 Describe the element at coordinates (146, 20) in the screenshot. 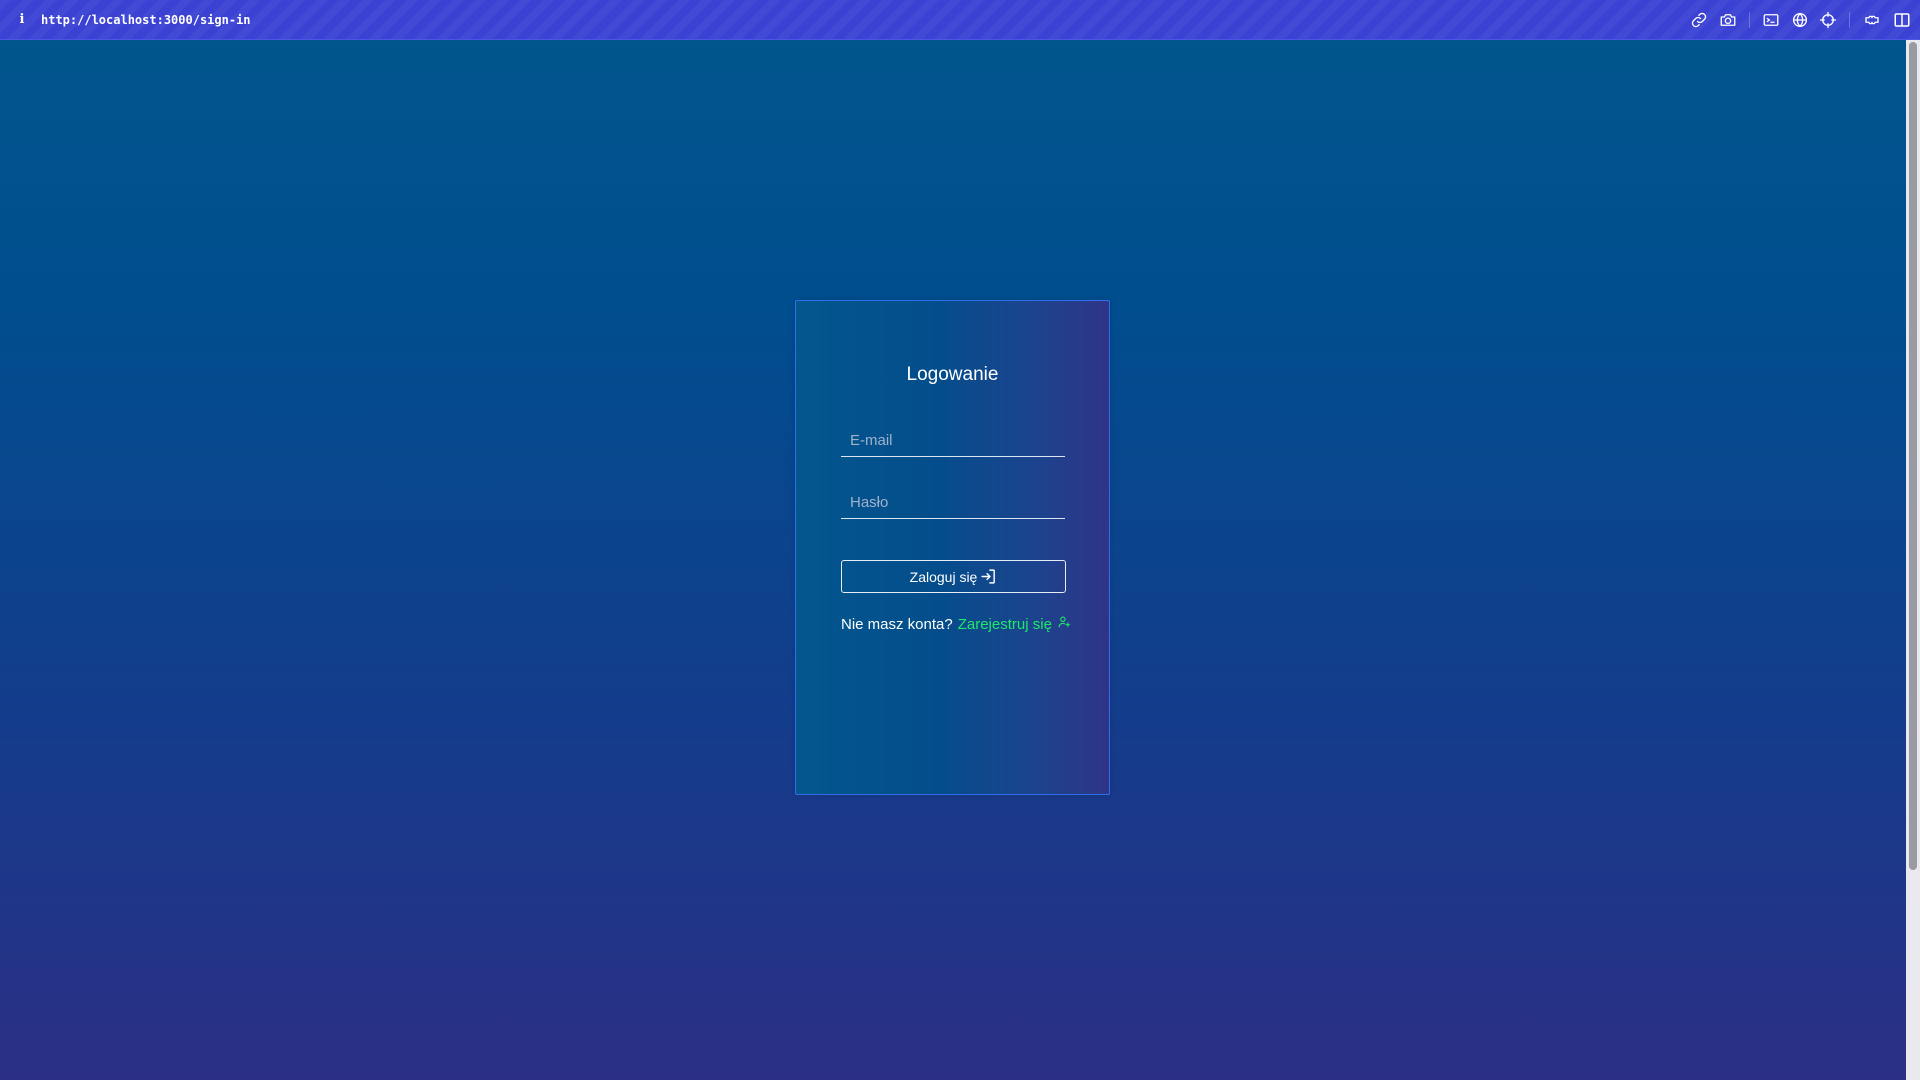

I see `address-bar-url: http://localhost:3000/sign-in` at that location.